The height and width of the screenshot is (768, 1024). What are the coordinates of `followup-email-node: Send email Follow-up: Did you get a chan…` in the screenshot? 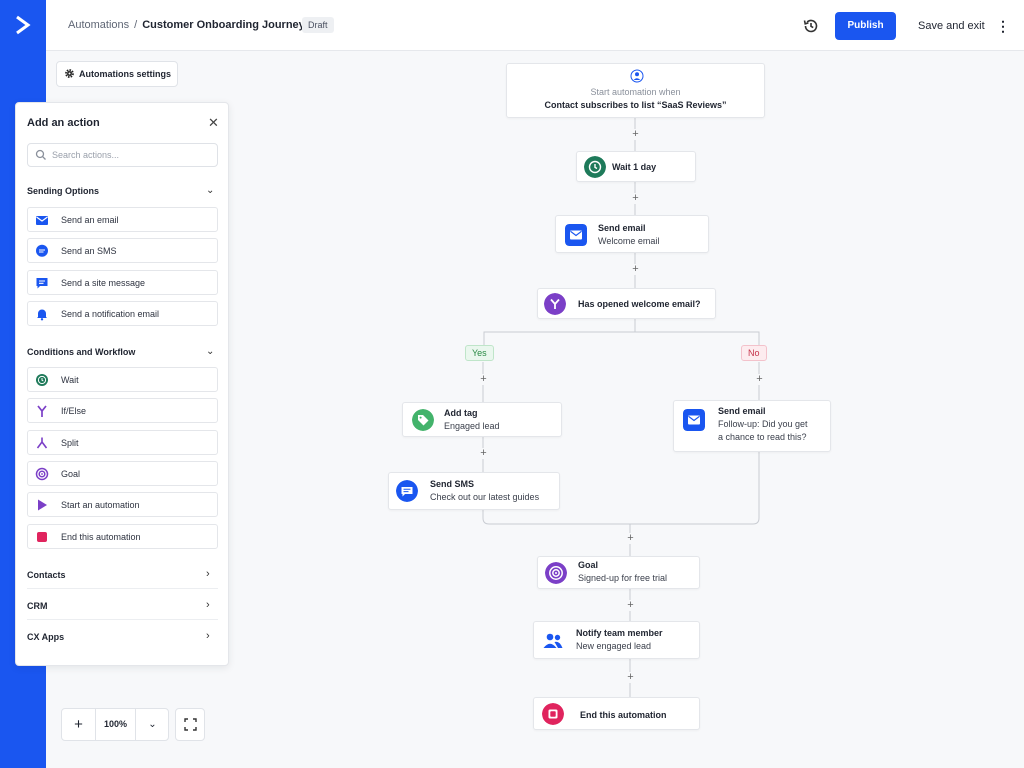 It's located at (752, 426).